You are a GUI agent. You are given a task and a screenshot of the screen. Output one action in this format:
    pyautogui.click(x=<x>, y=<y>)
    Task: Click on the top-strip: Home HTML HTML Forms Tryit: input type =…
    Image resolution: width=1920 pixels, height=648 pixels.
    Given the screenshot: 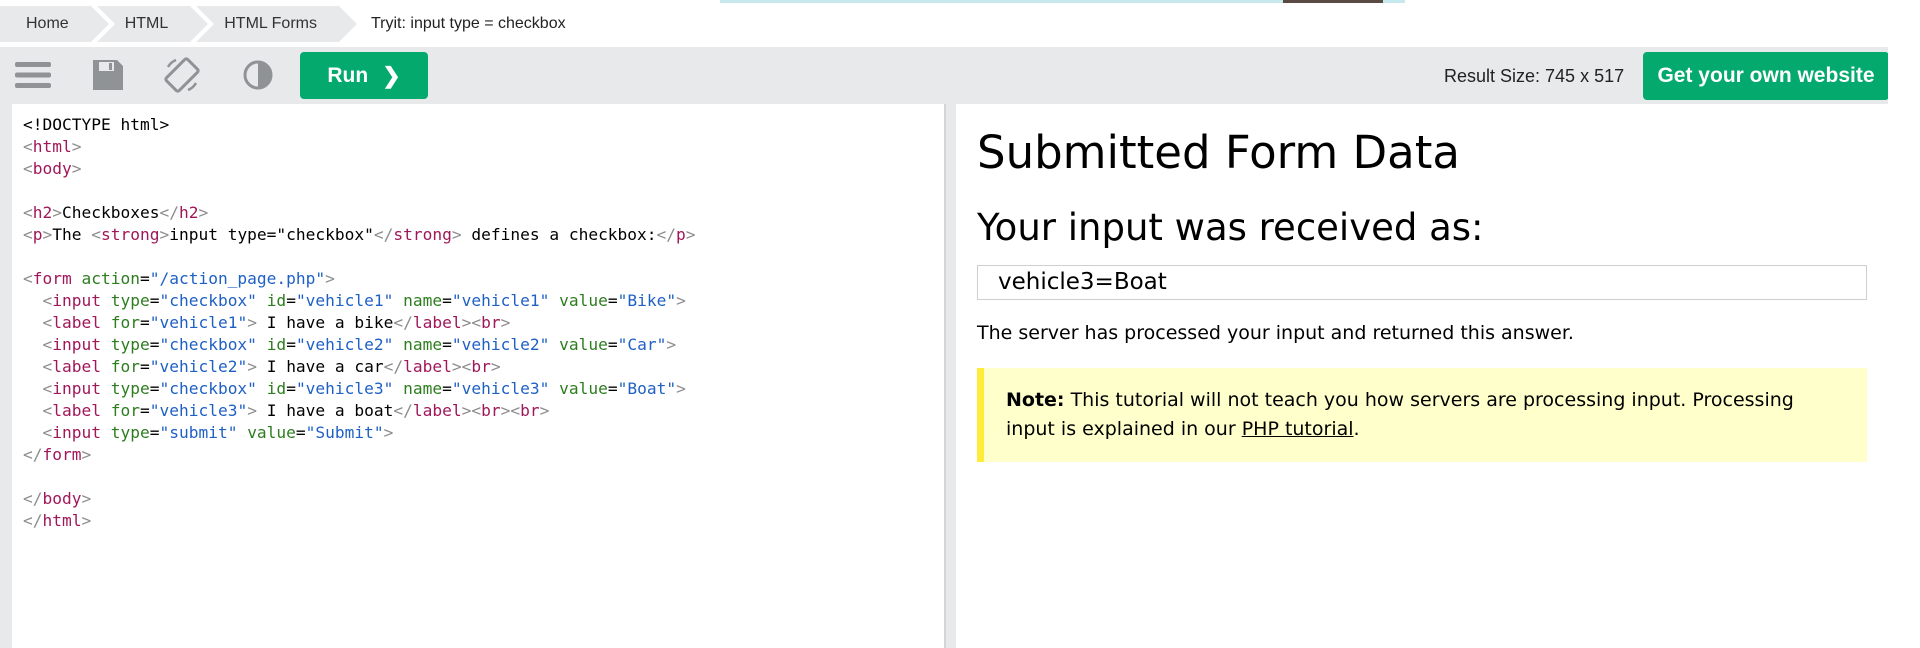 What is the action you would take?
    pyautogui.click(x=960, y=23)
    